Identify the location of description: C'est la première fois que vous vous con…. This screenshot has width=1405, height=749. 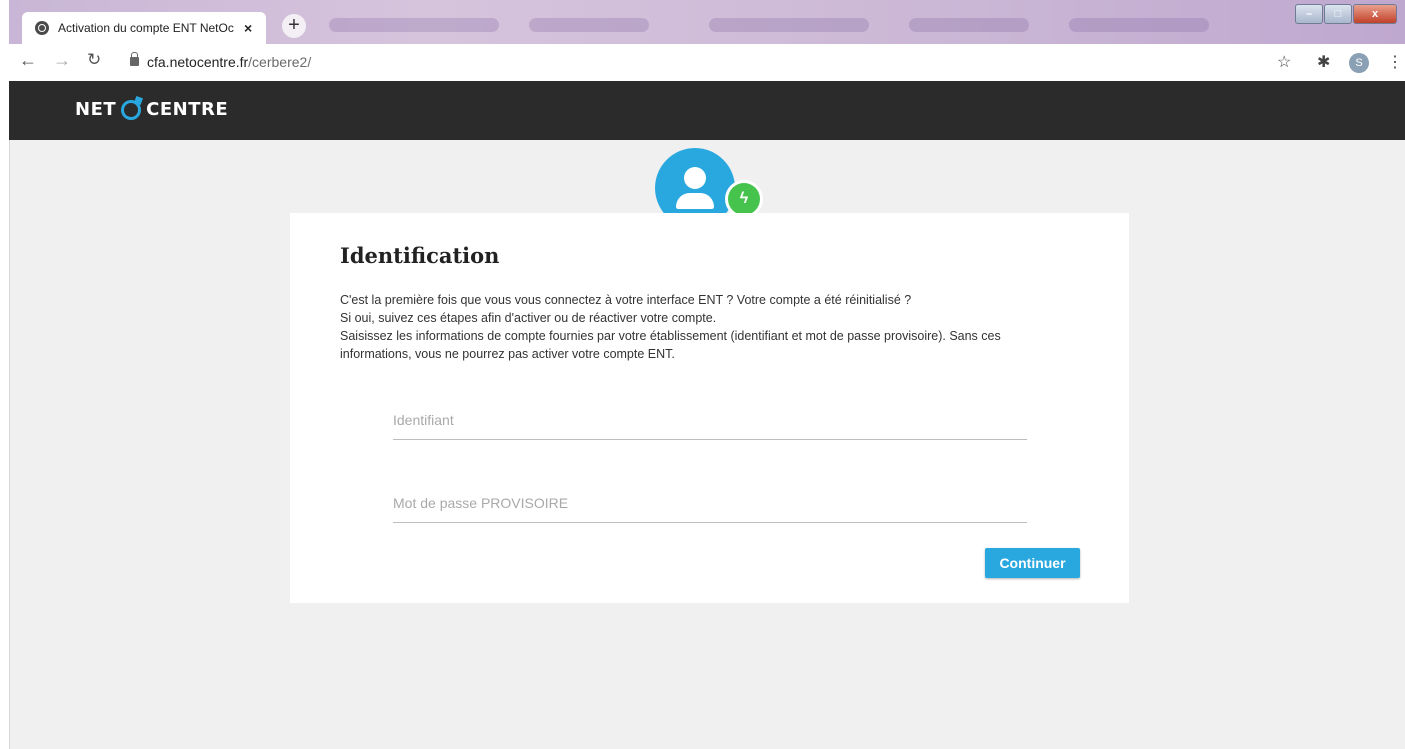
(710, 327).